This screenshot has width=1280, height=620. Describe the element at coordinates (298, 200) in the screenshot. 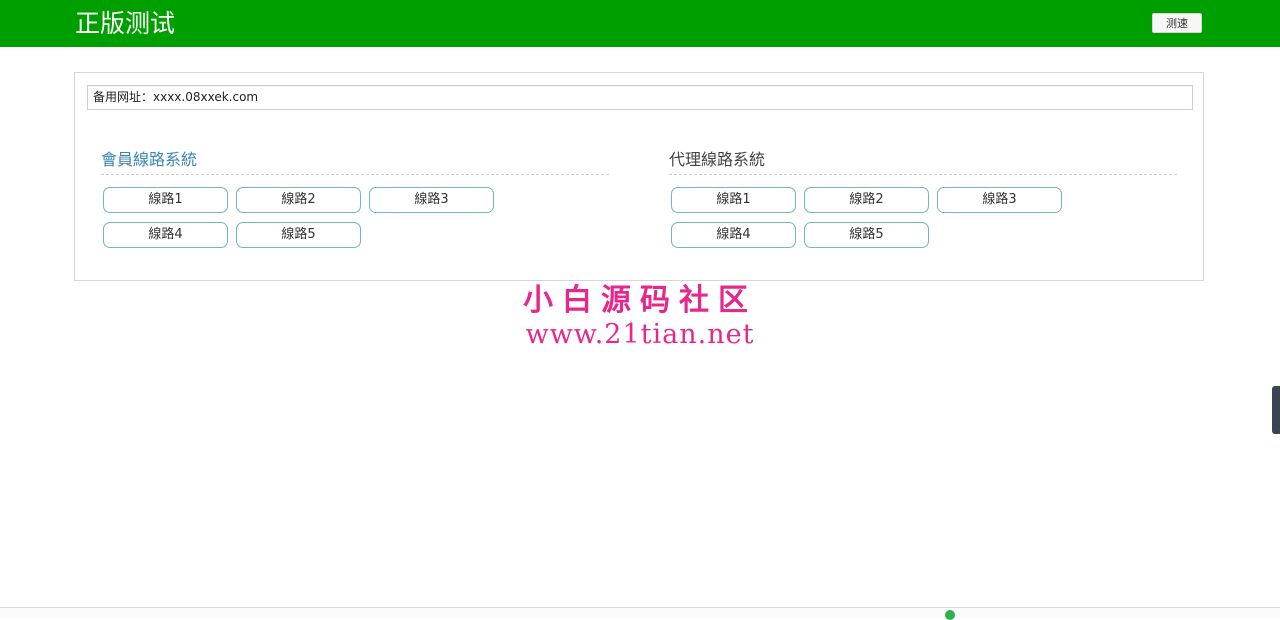

I see `member-line-2-button: 線路2` at that location.